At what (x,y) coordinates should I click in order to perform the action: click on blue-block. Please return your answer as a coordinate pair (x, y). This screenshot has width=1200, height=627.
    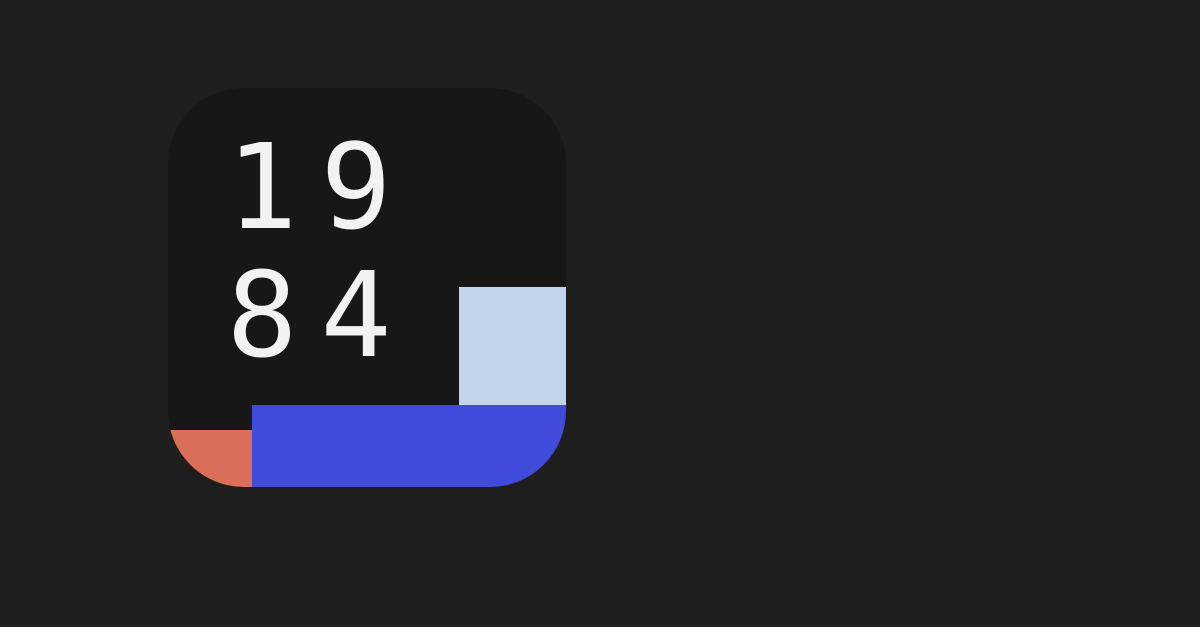
    Looking at the image, I should click on (409, 446).